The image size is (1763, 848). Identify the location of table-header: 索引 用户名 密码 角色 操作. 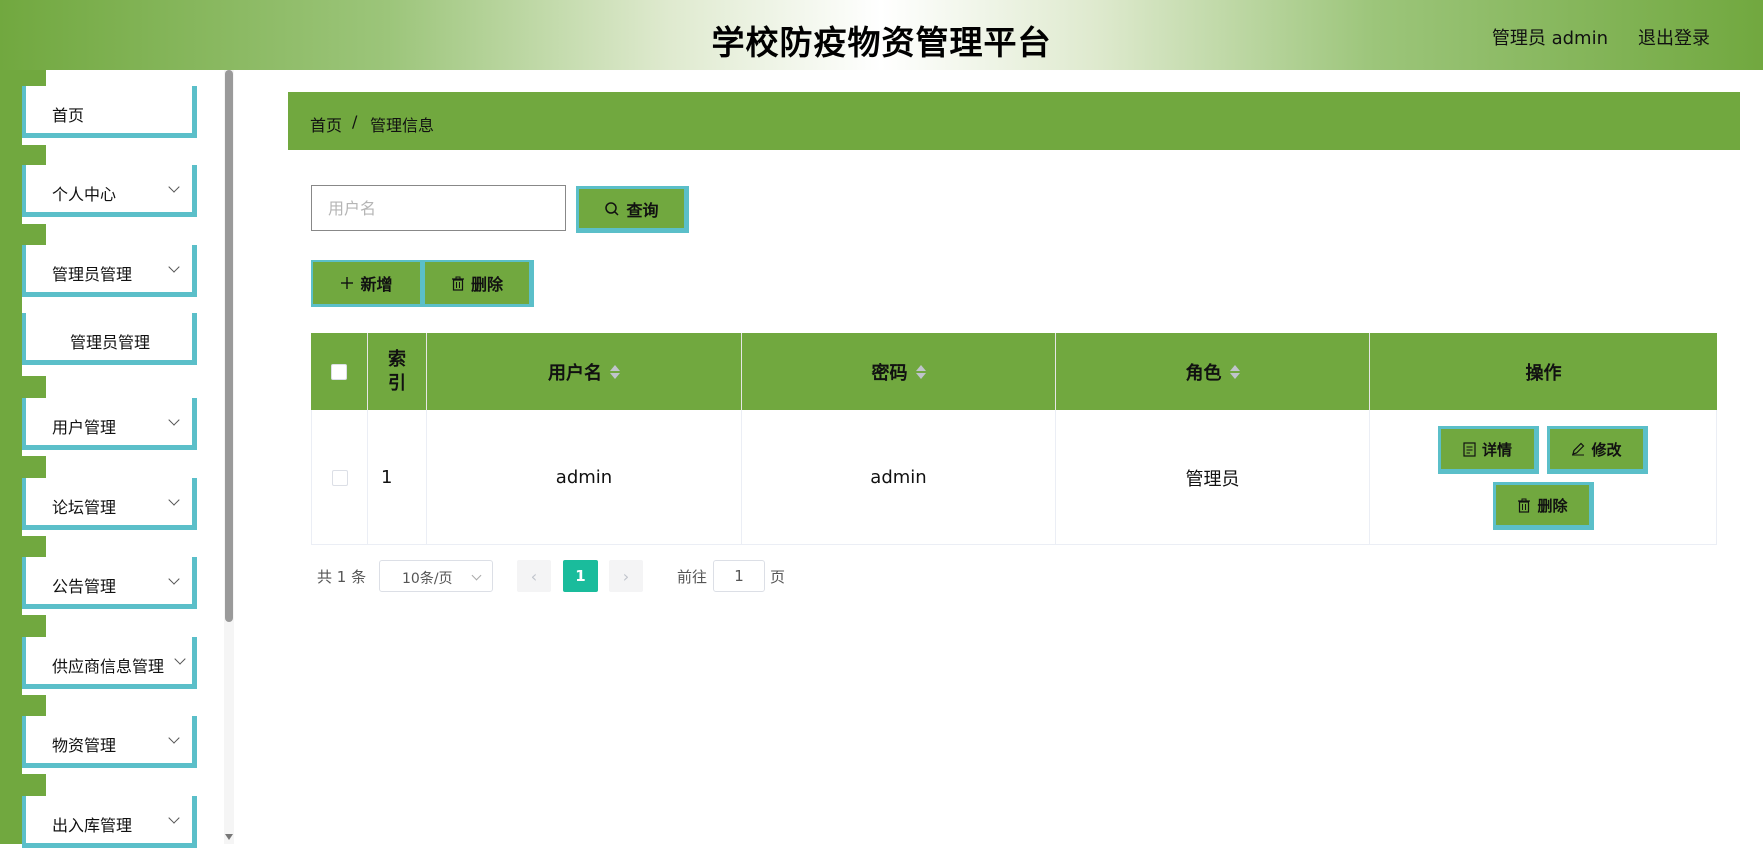
(1014, 371).